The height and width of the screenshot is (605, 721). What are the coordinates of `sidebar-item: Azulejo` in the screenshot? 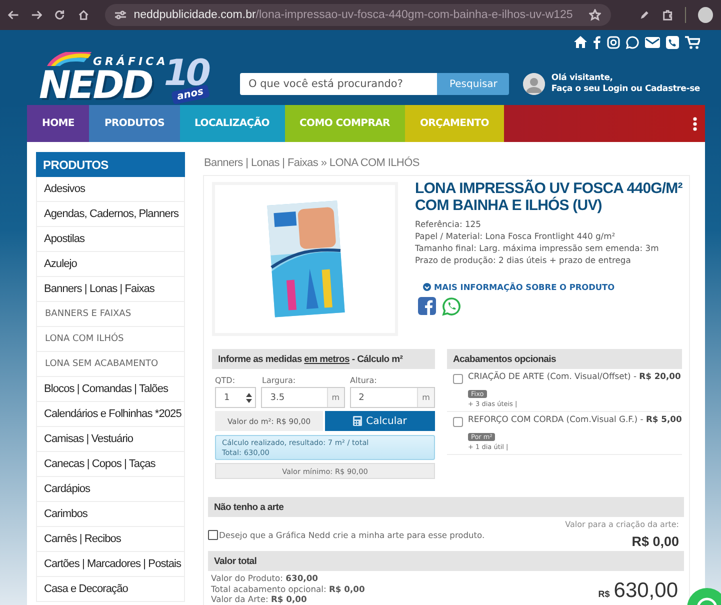 It's located at (110, 264).